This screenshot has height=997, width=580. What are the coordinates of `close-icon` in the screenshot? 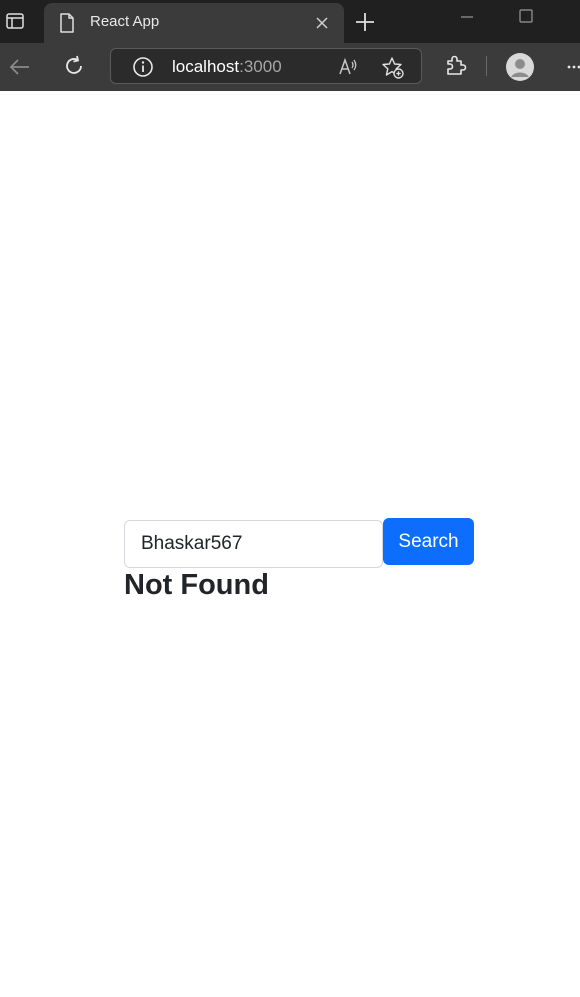 It's located at (322, 23).